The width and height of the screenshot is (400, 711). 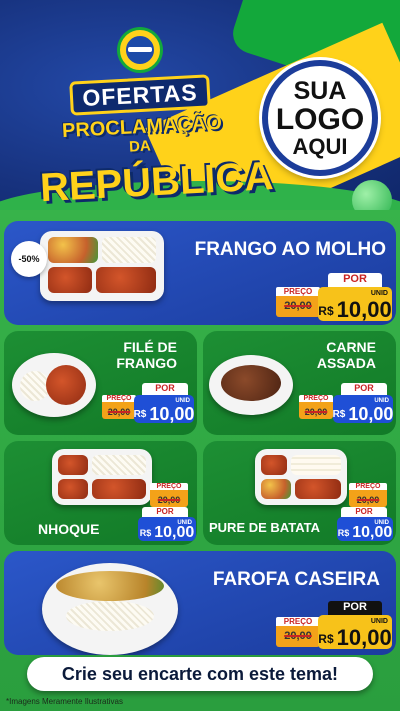 What do you see at coordinates (296, 579) in the screenshot?
I see `product-name: FAROFA CASEIRA` at bounding box center [296, 579].